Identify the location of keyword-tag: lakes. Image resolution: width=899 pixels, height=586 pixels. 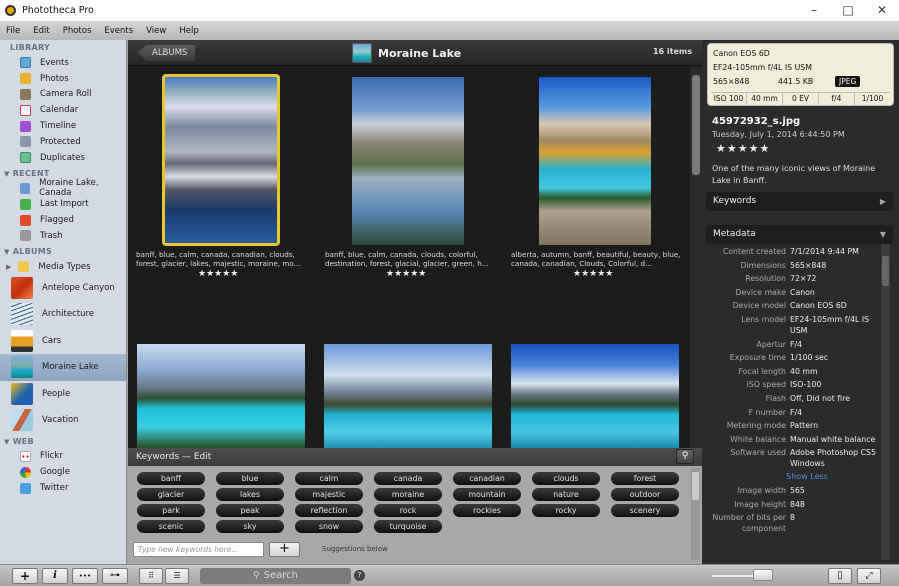
(250, 494).